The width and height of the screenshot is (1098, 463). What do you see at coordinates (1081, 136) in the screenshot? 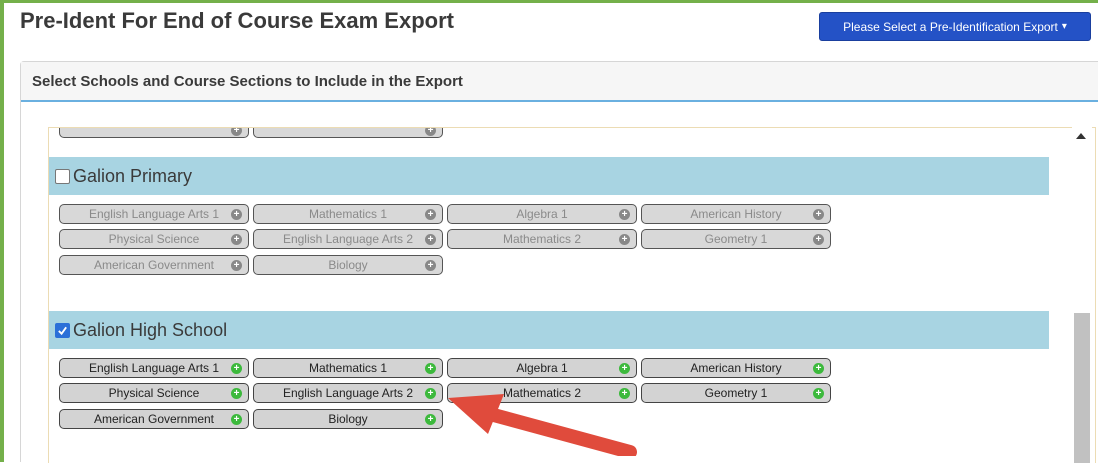
I see `scroll-up-arrow-icon` at bounding box center [1081, 136].